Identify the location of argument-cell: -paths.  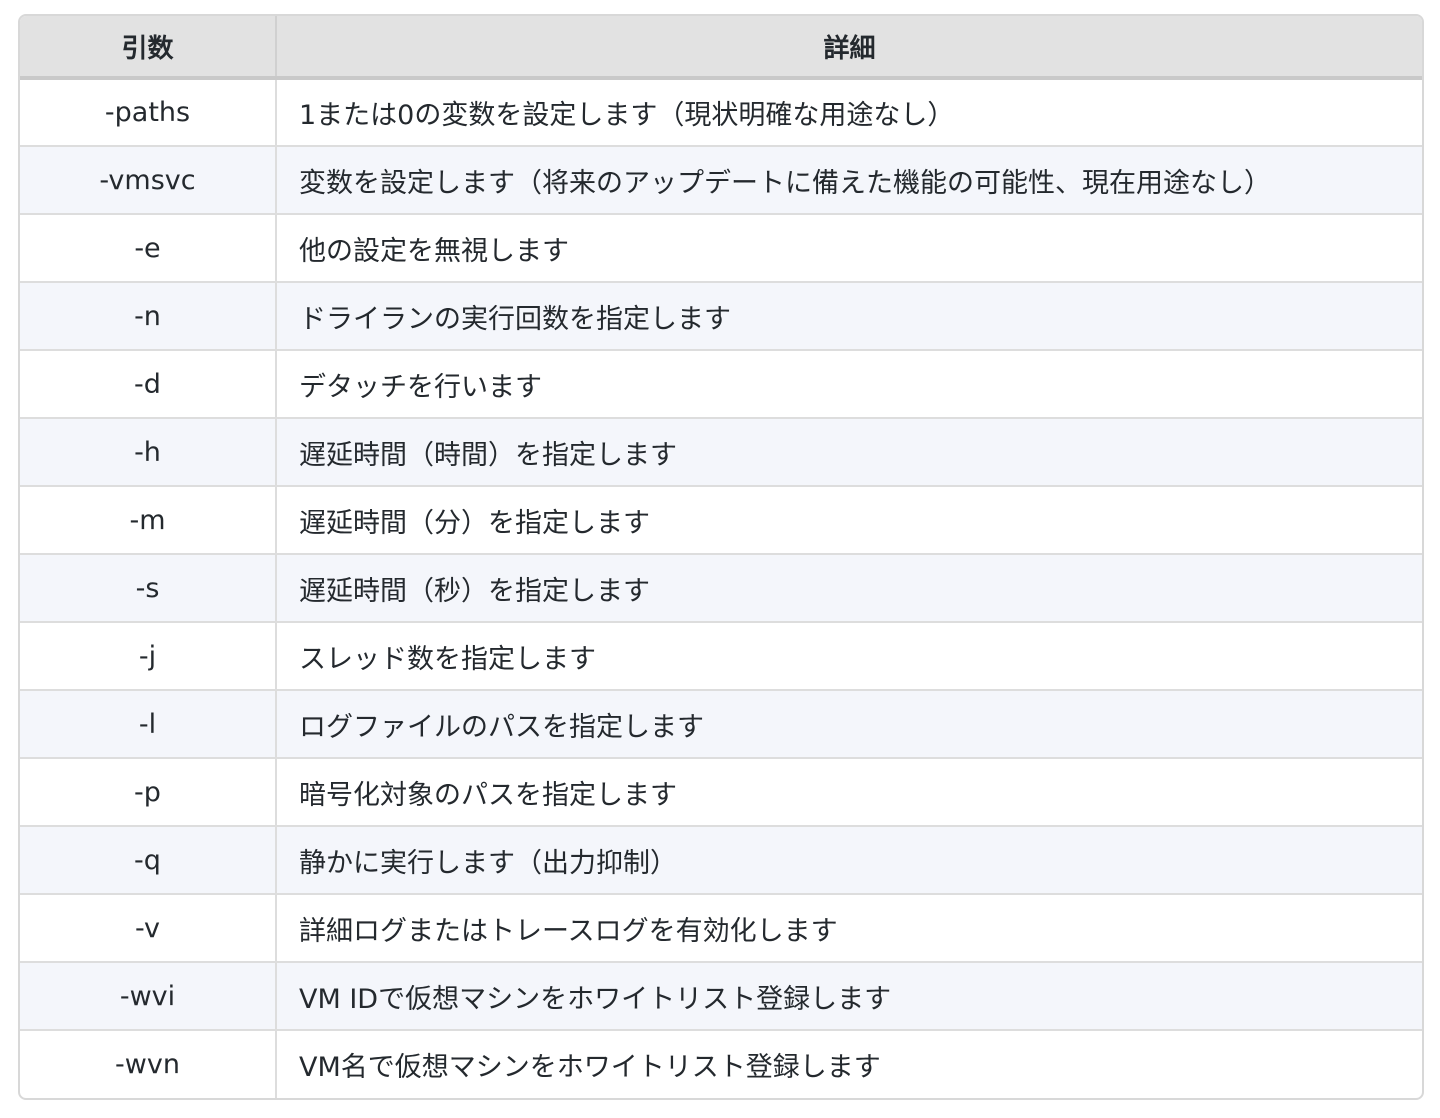
(148, 112).